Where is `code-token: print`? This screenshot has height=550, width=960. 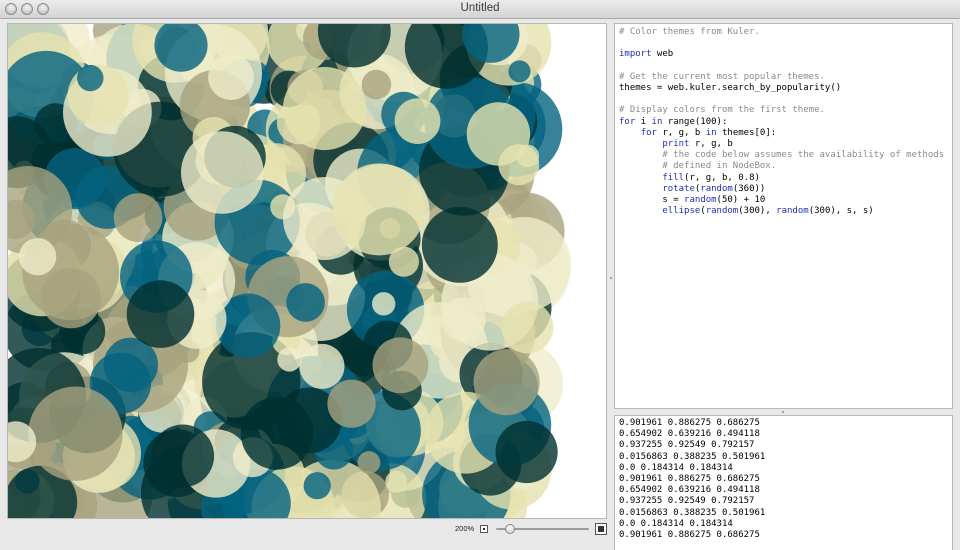
code-token: print is located at coordinates (676, 144).